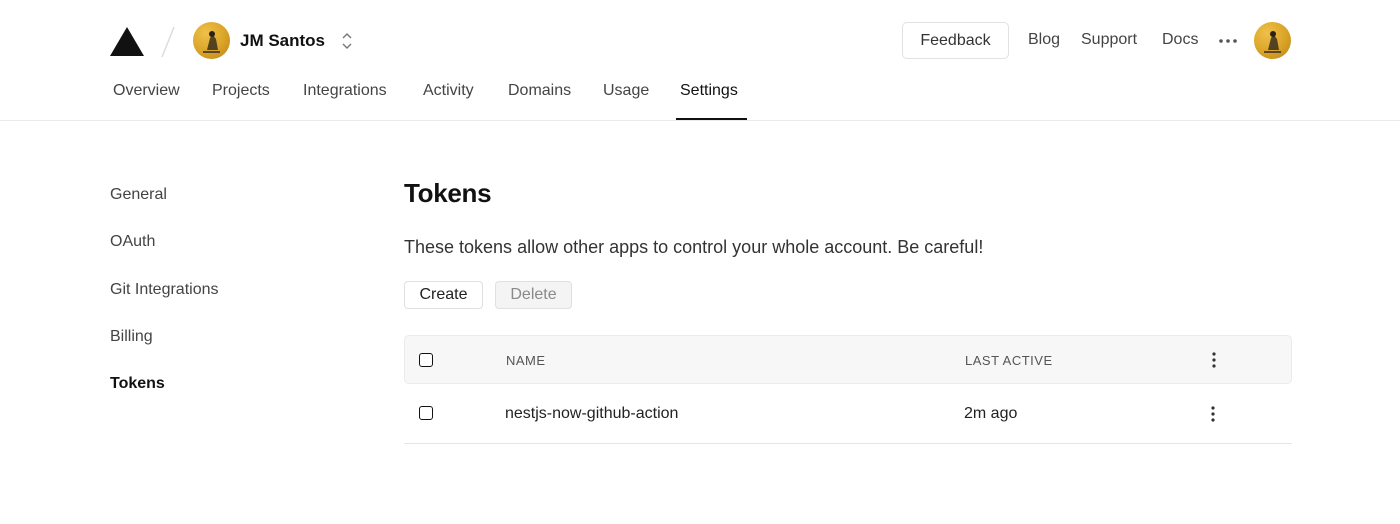 The height and width of the screenshot is (524, 1400). What do you see at coordinates (448, 91) in the screenshot?
I see `tab-activity: Activity` at bounding box center [448, 91].